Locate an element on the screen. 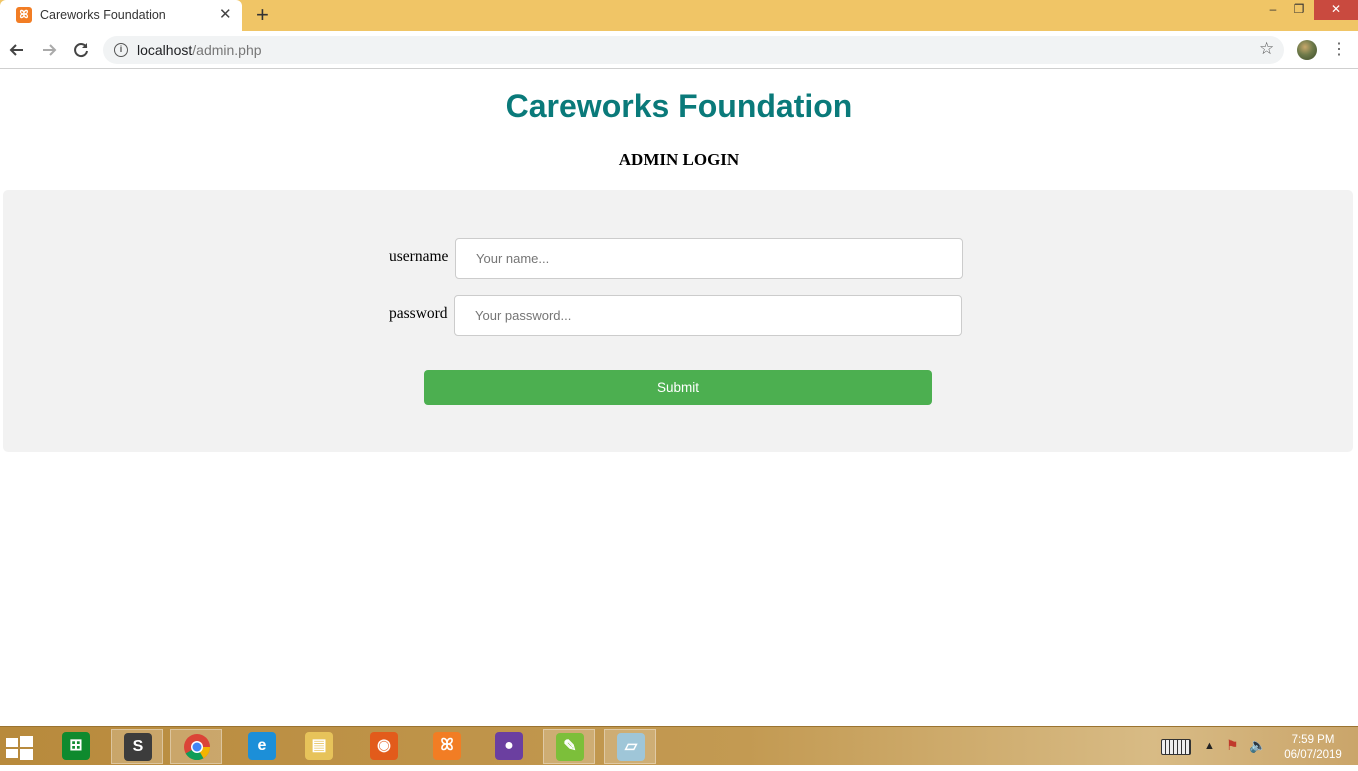 This screenshot has width=1358, height=771. password-label: password is located at coordinates (418, 313).